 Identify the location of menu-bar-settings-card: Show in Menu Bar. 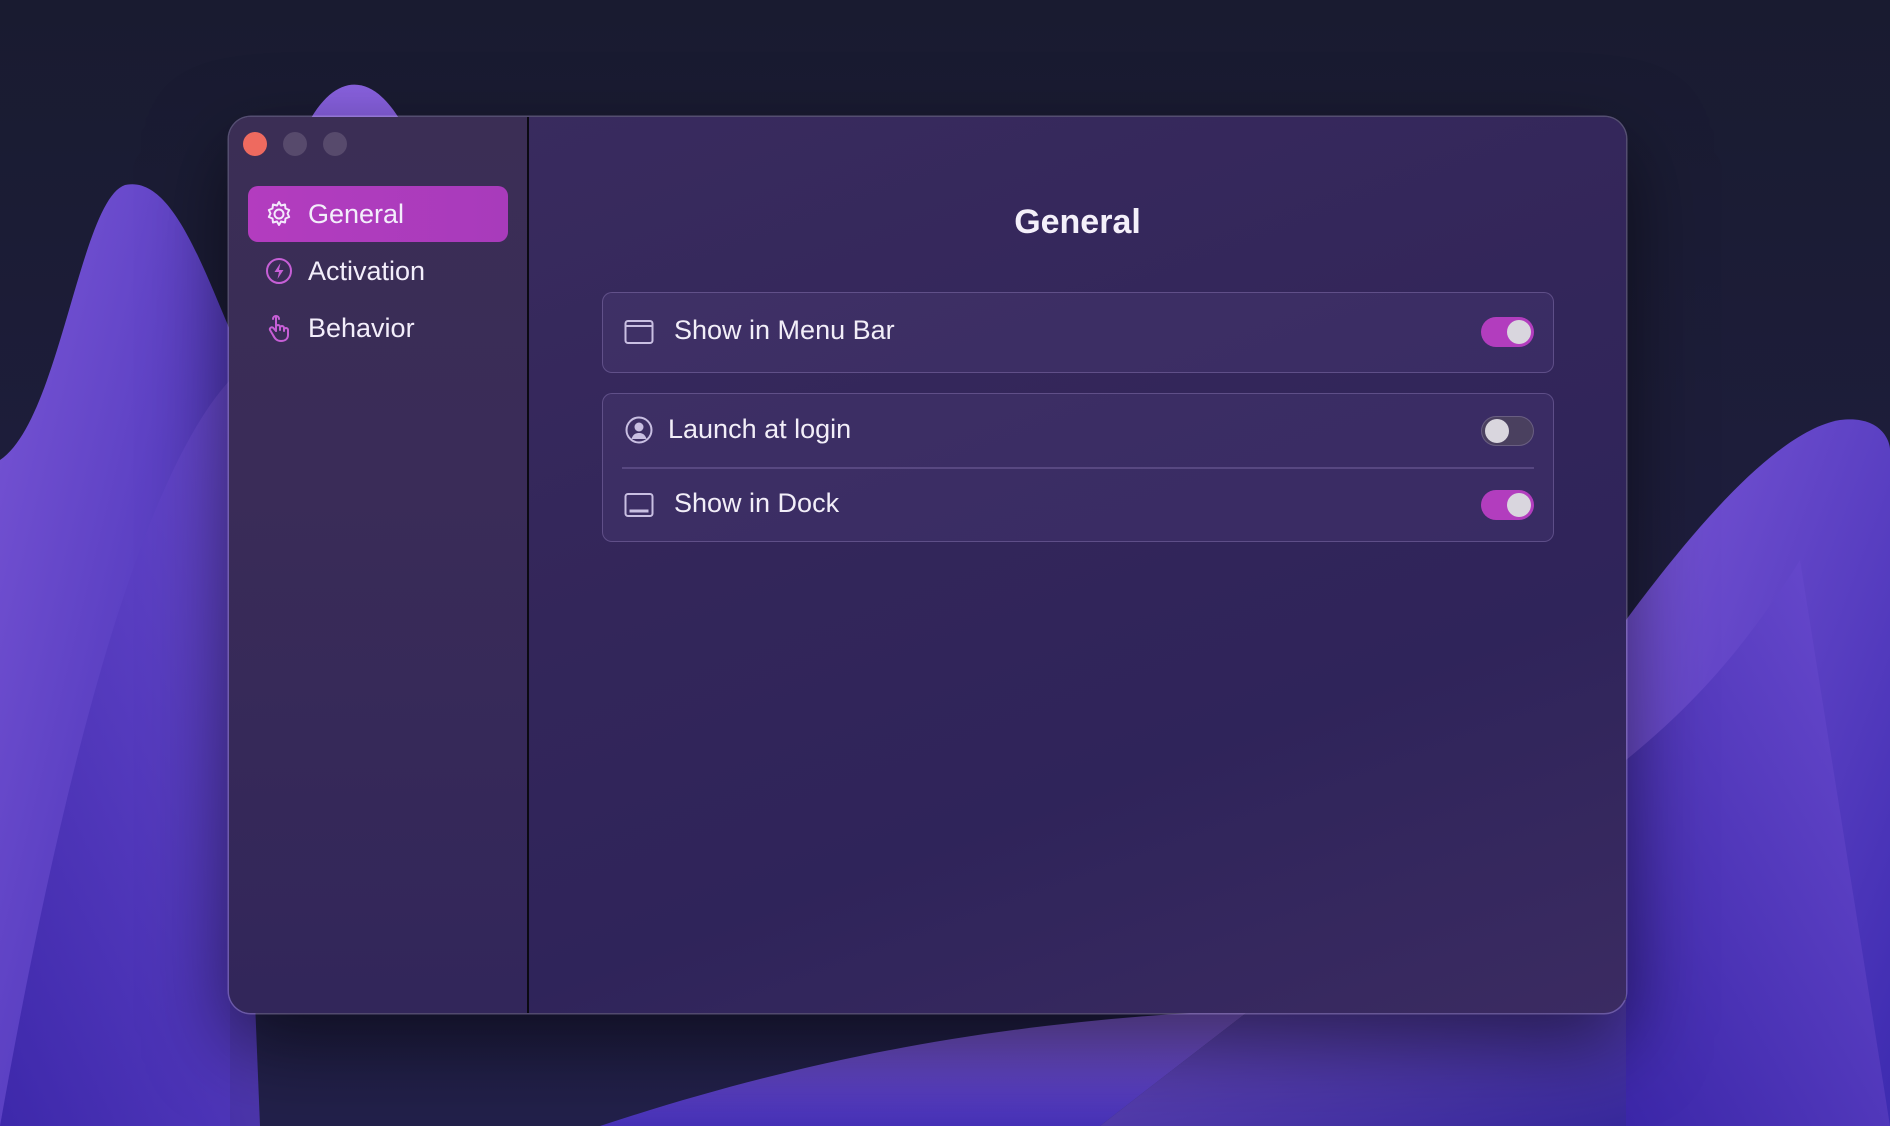
(1078, 332).